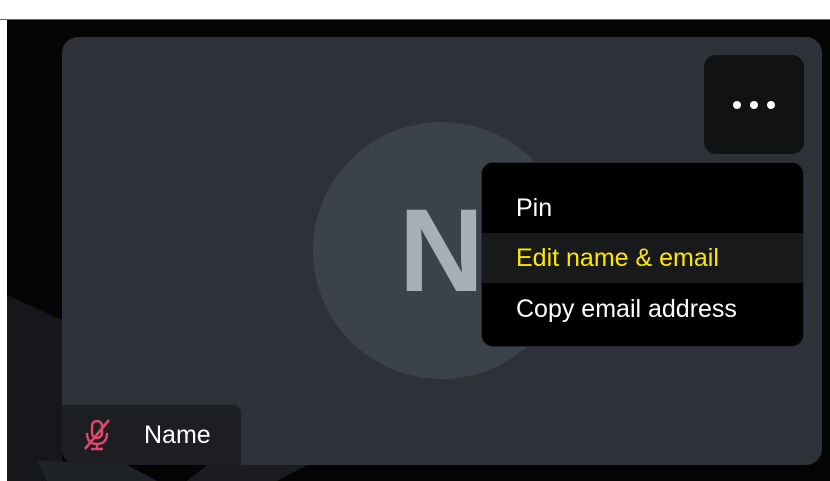 The width and height of the screenshot is (830, 481). I want to click on participant-name-badge: Name, so click(151, 435).